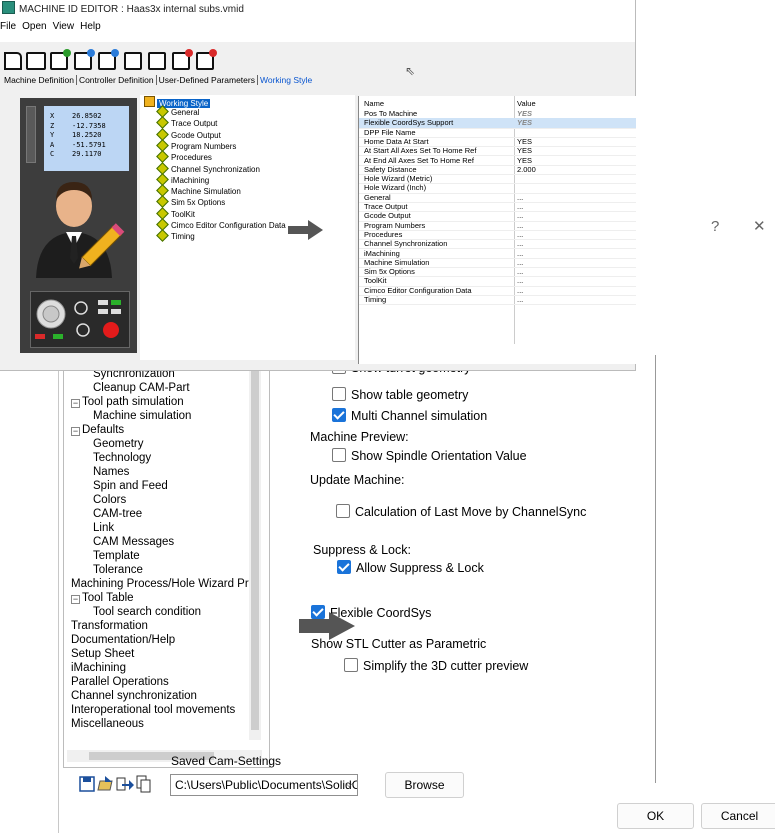 The height and width of the screenshot is (833, 775). What do you see at coordinates (526, 169) in the screenshot?
I see `property-value: 2.000` at bounding box center [526, 169].